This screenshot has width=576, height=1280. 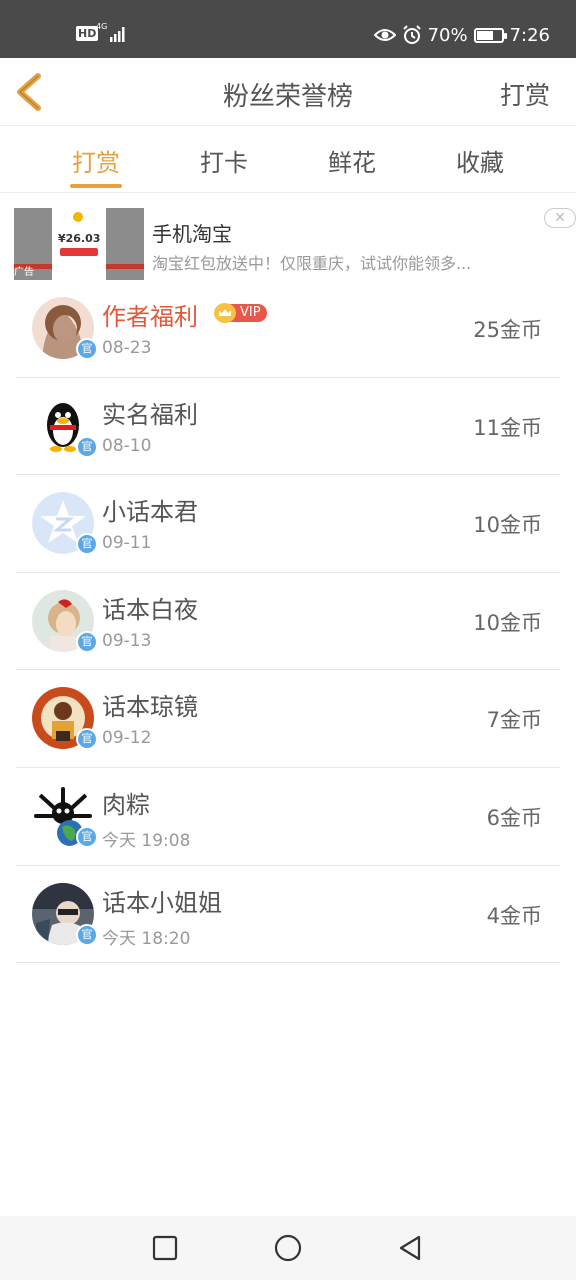 I want to click on square-icon, so click(x=165, y=1248).